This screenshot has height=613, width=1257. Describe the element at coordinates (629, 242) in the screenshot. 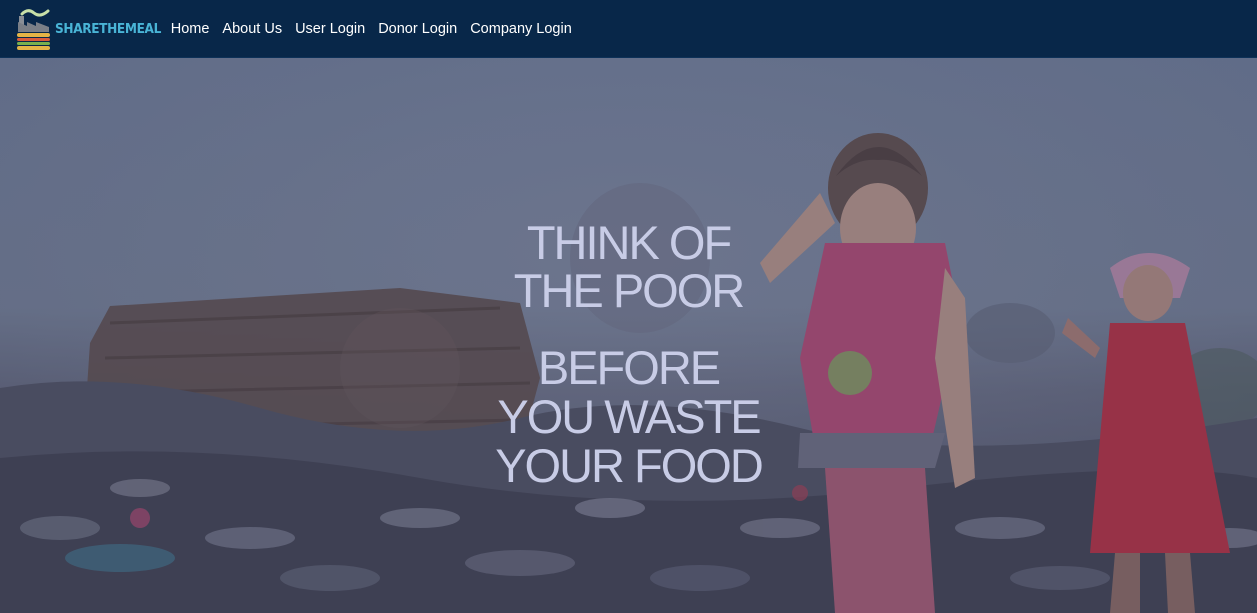

I see `hero-line-1: THINK OF` at that location.